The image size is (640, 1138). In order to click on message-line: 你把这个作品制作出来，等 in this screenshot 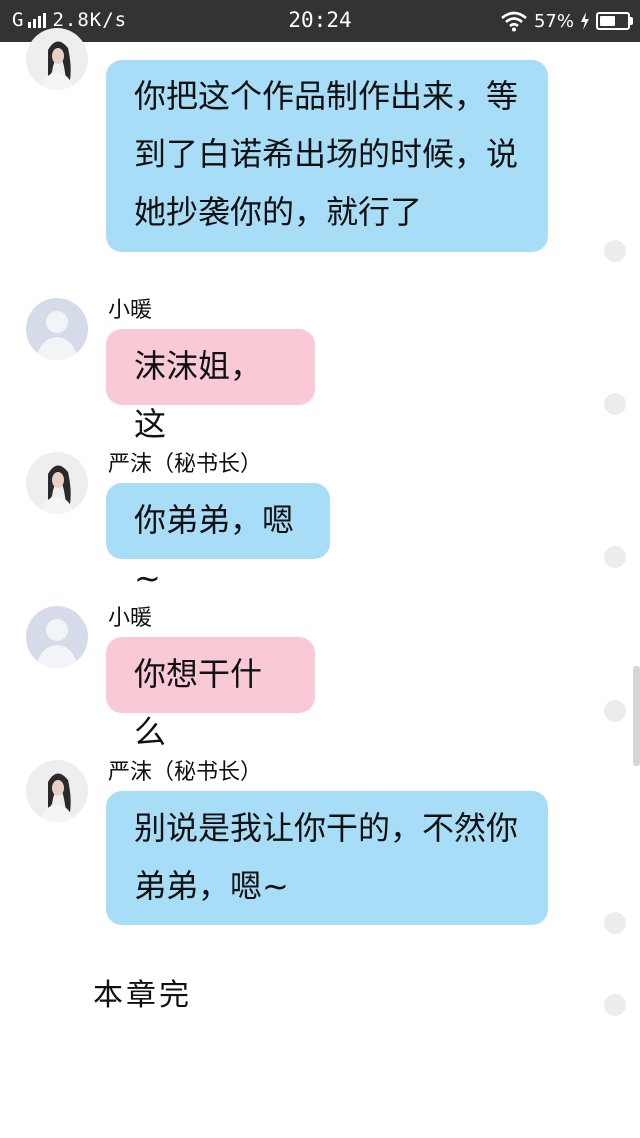, I will do `click(326, 96)`.